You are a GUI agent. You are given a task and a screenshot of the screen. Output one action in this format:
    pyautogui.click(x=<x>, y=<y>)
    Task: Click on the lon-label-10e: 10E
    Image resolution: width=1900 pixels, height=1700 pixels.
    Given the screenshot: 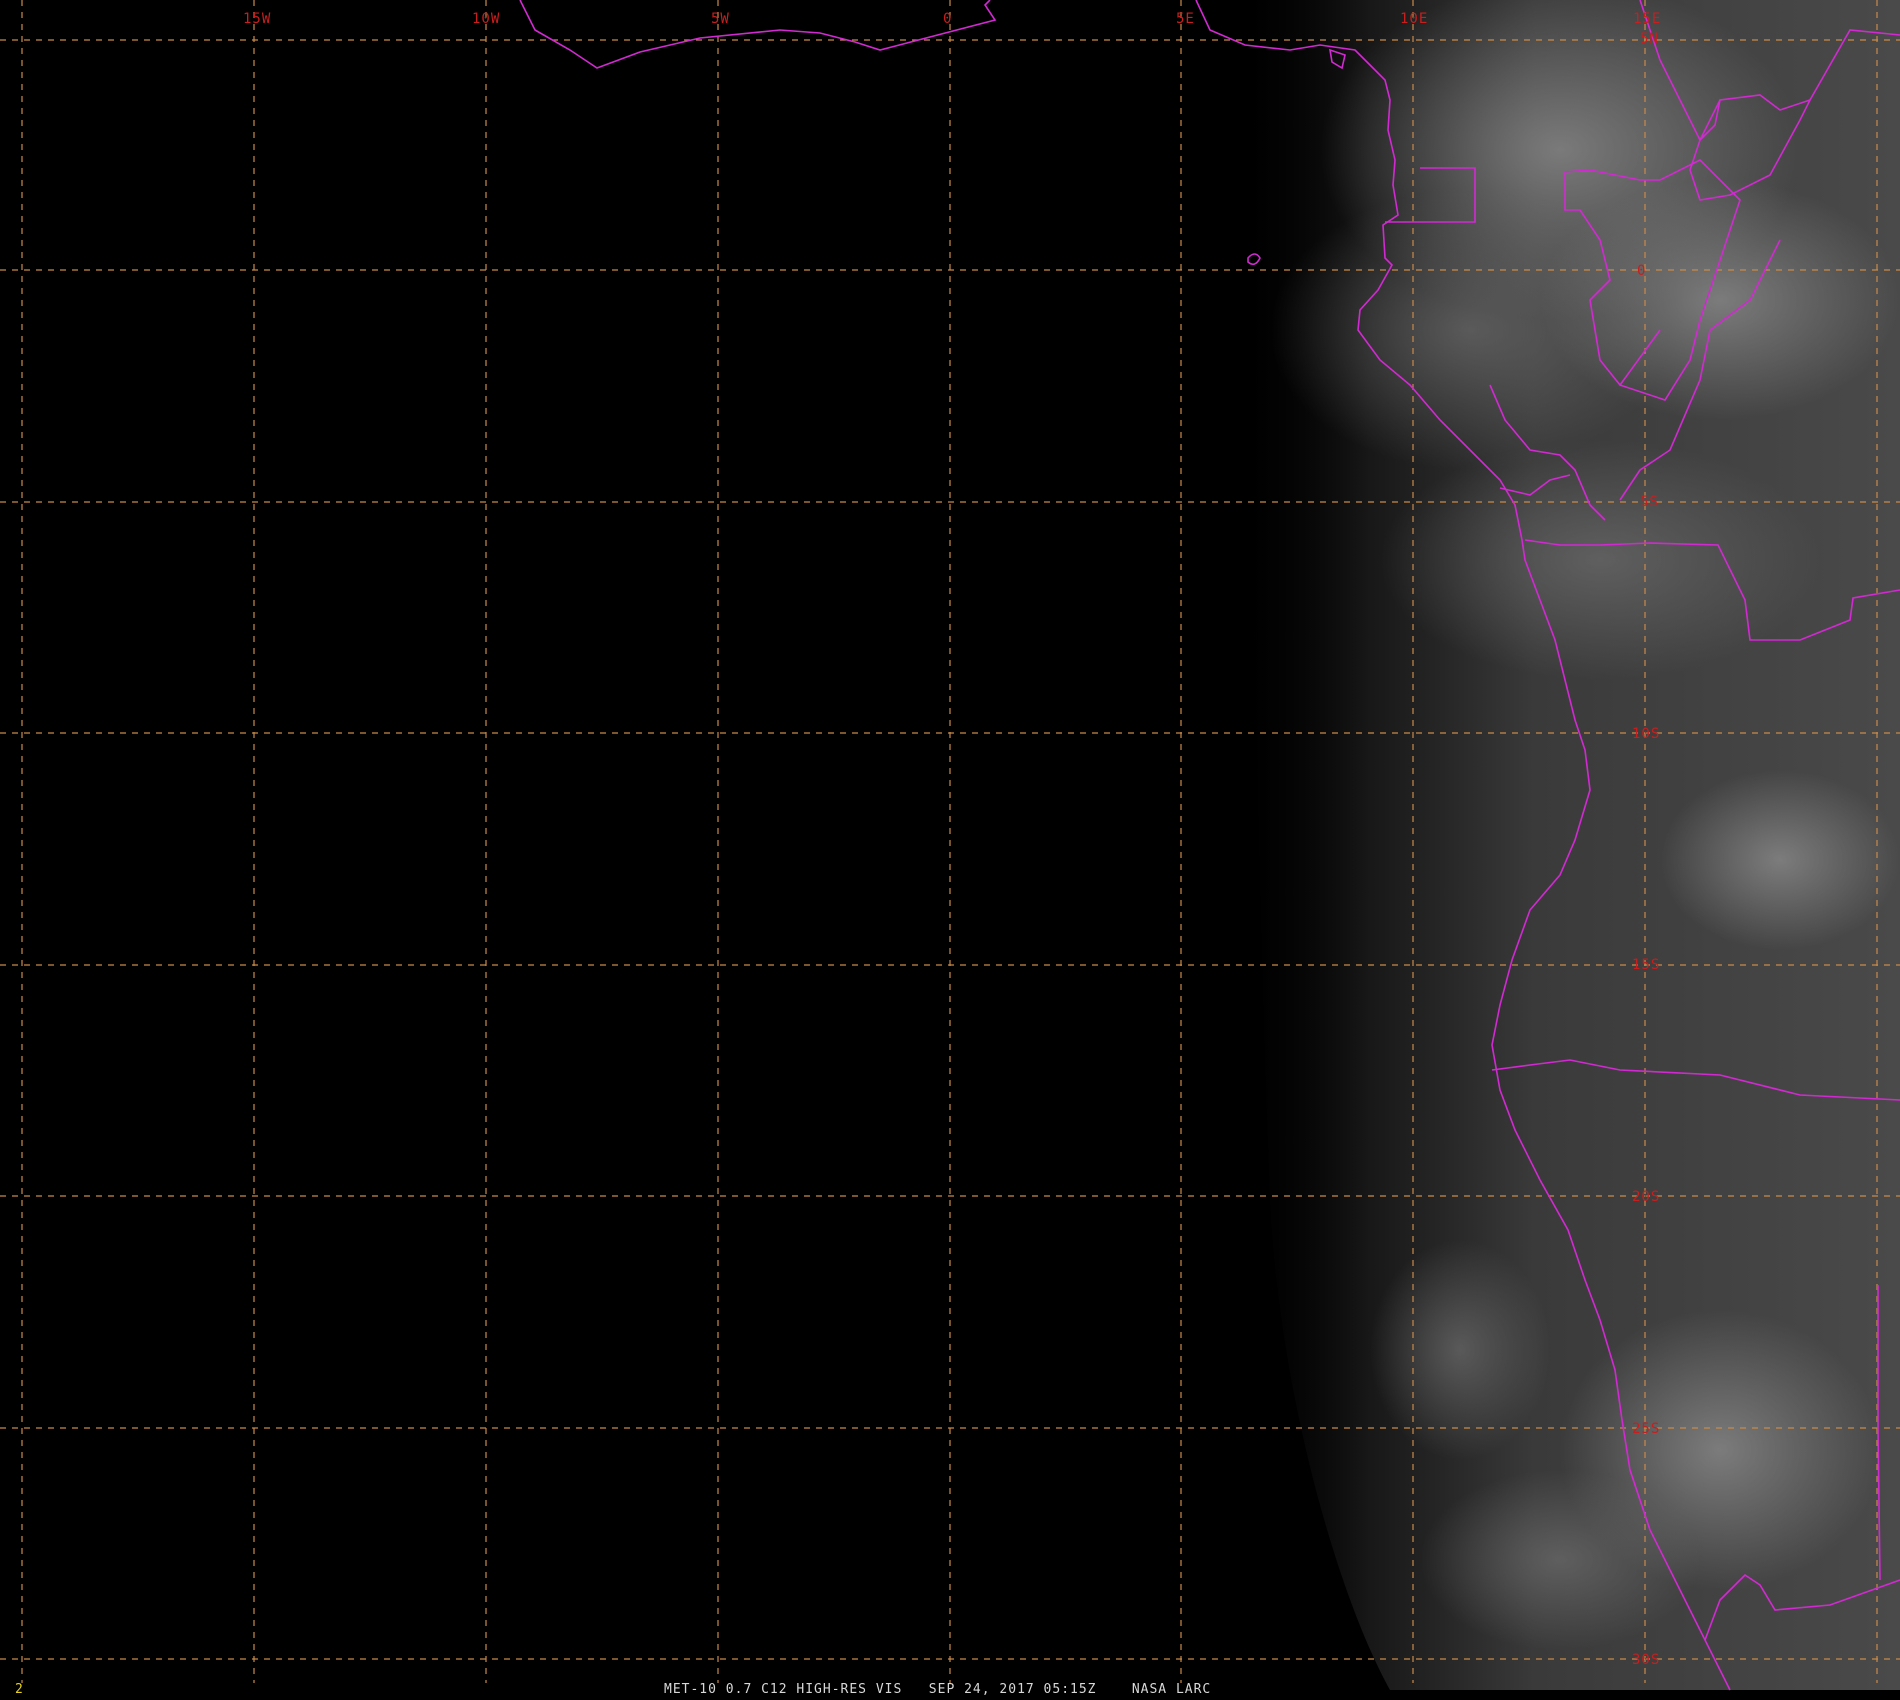 What is the action you would take?
    pyautogui.click(x=1414, y=19)
    